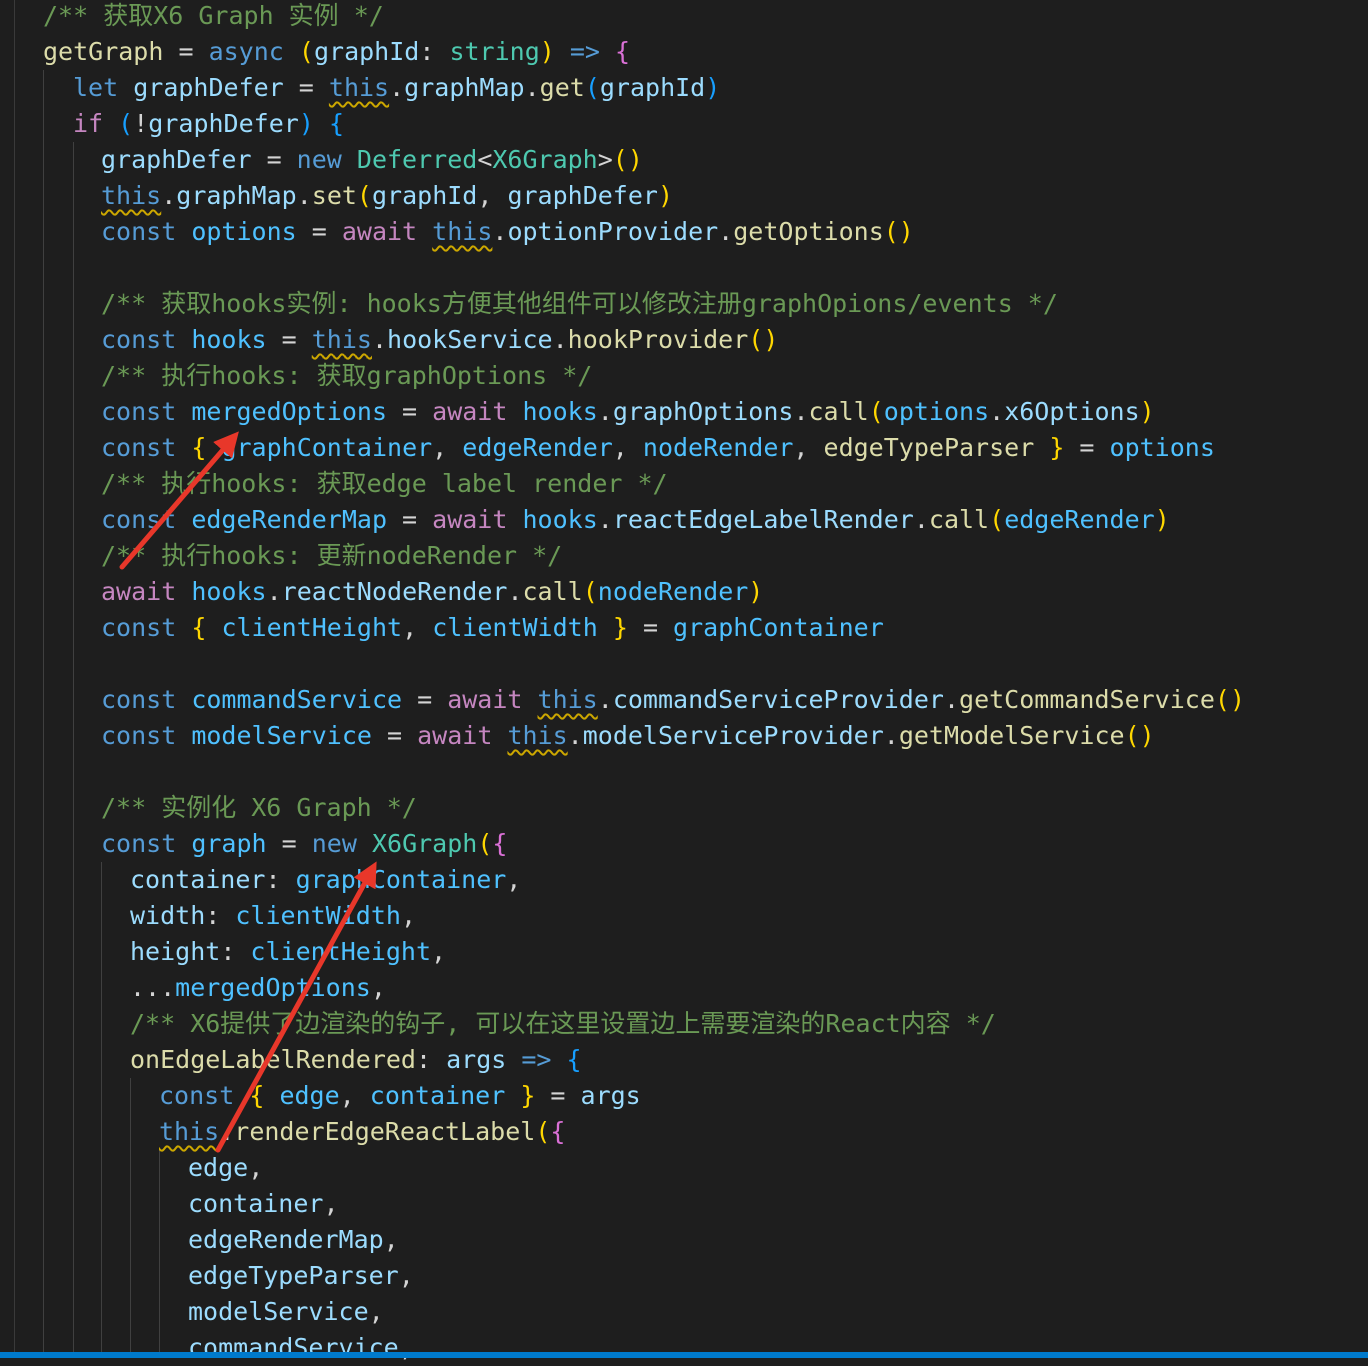  Describe the element at coordinates (304, 844) in the screenshot. I see `code-line: const graph = new X6Graph({` at that location.